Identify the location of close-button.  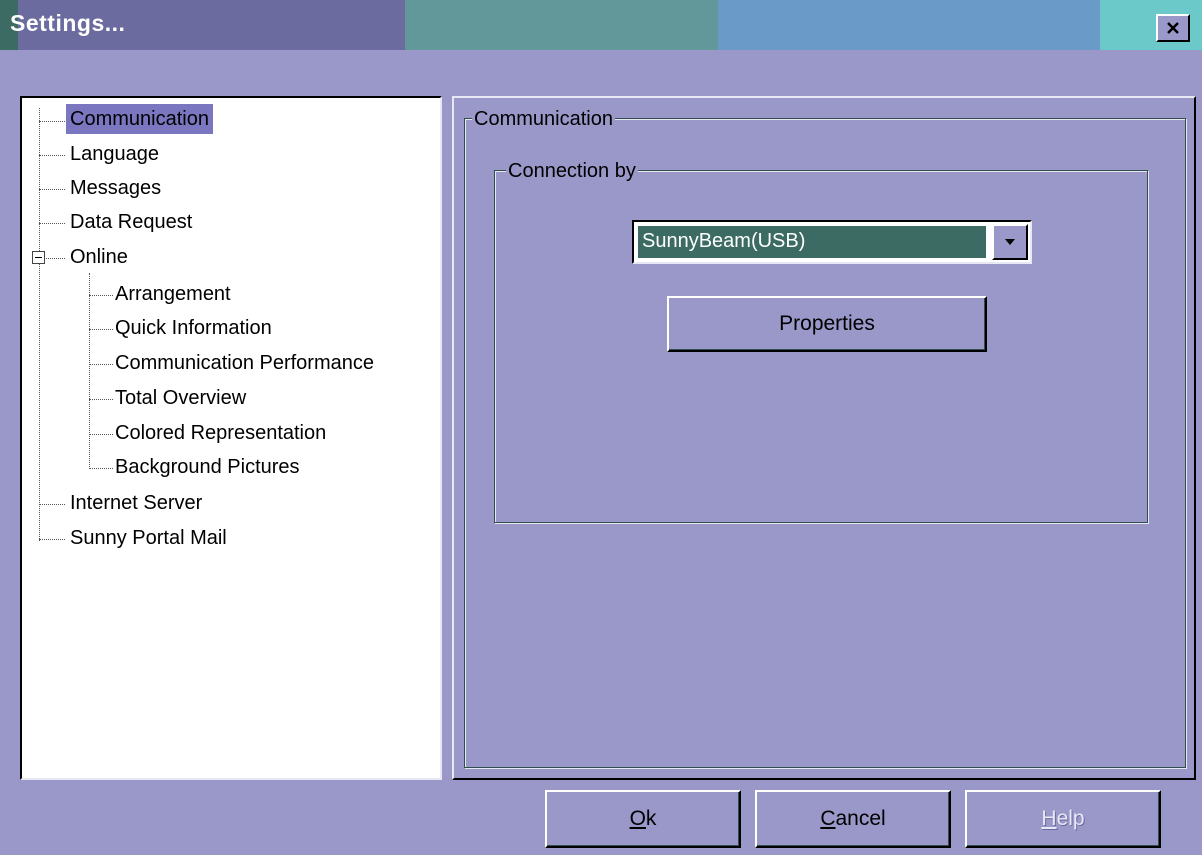
(1173, 28).